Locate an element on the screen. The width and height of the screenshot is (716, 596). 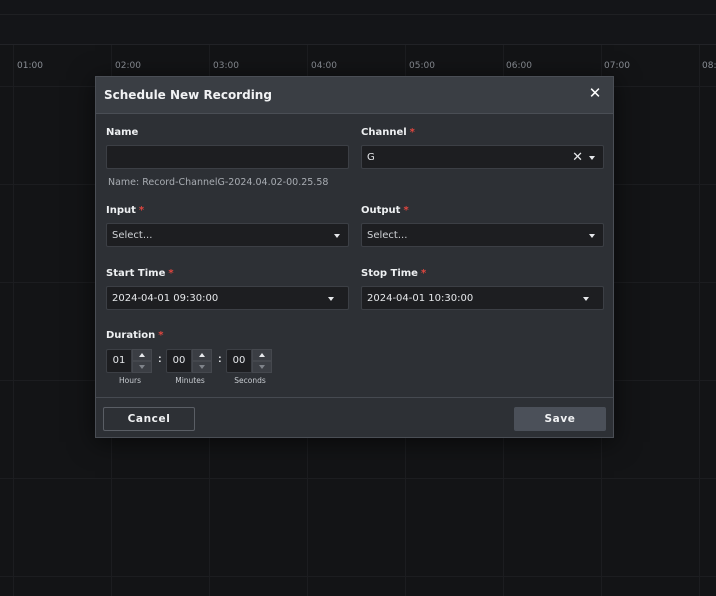
input-label: Input * is located at coordinates (125, 210).